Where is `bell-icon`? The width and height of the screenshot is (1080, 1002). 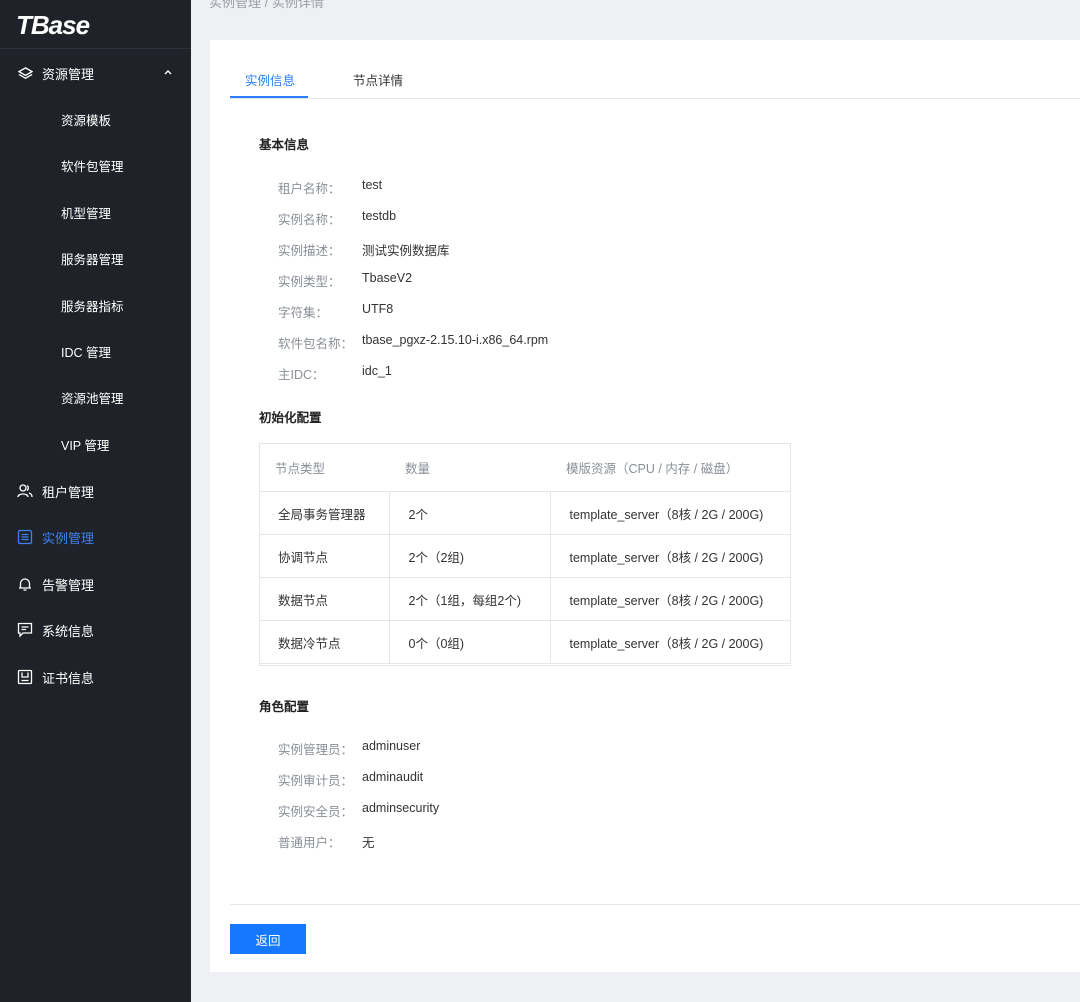
bell-icon is located at coordinates (25, 584).